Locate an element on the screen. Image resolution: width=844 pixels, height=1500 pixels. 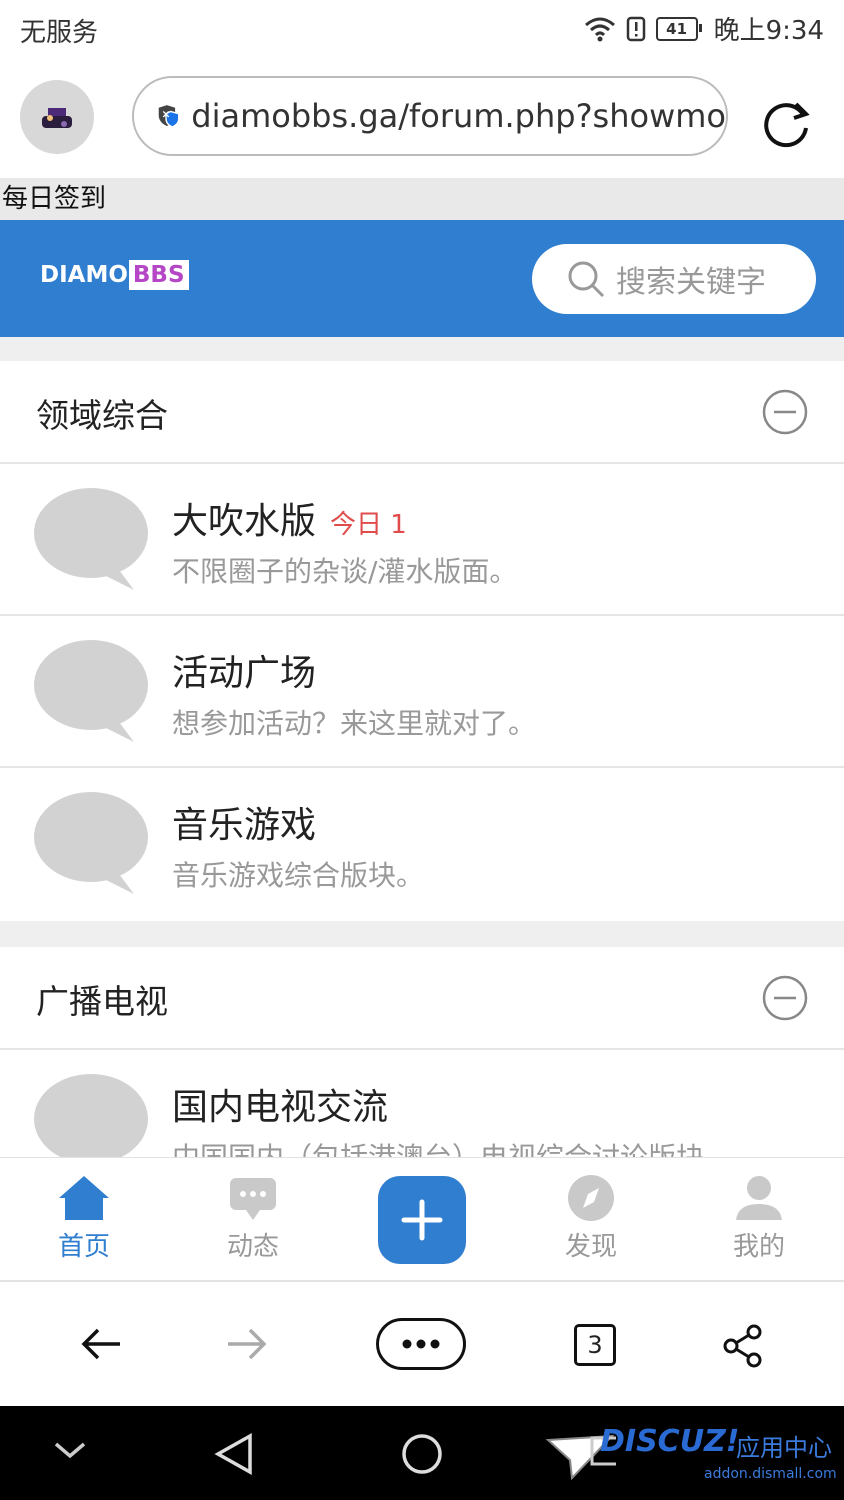
search-icon is located at coordinates (586, 279).